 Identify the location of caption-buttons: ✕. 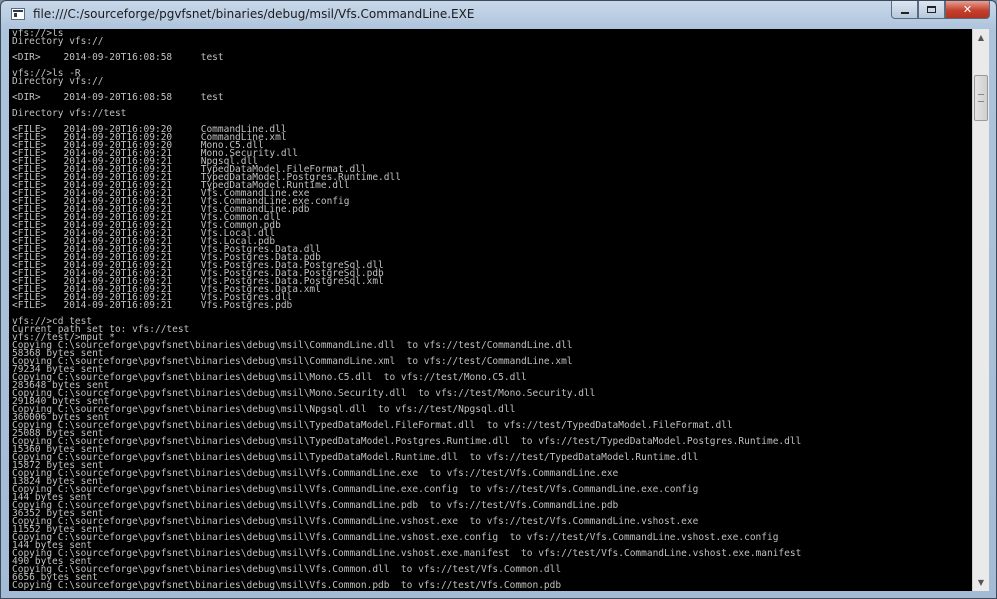
(940, 10).